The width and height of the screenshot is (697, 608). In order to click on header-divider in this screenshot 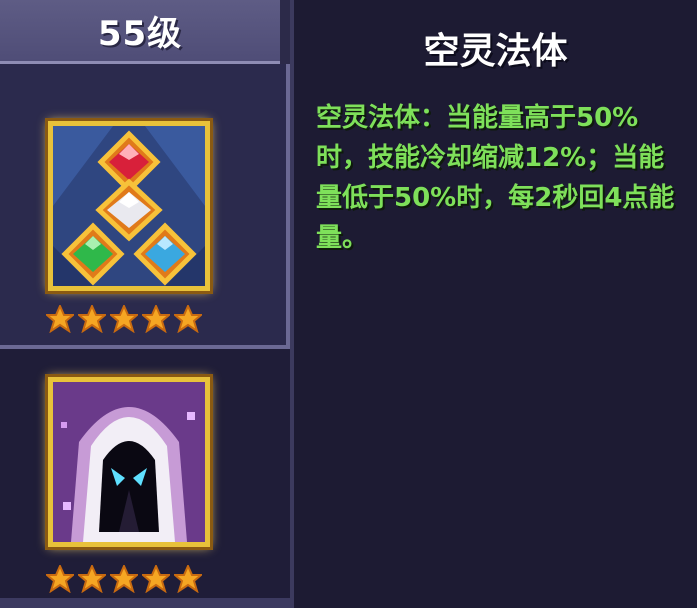, I will do `click(285, 32)`.